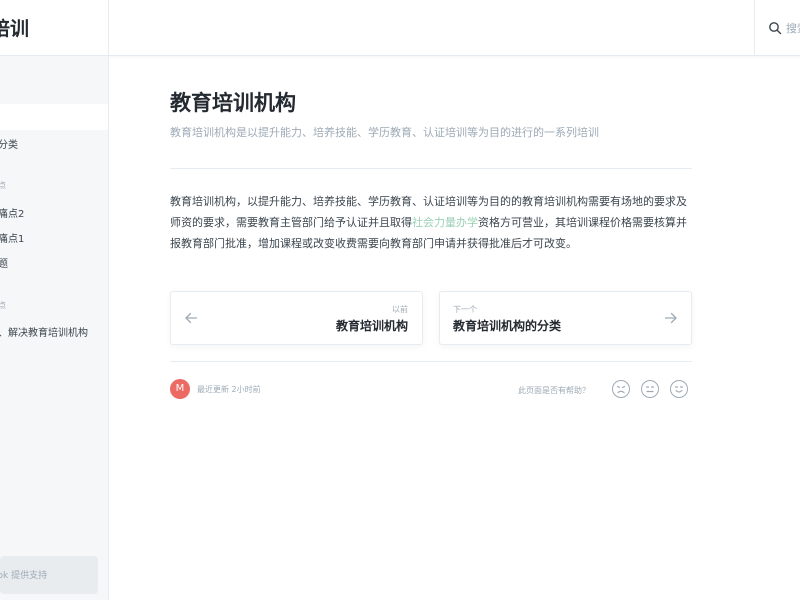  Describe the element at coordinates (384, 132) in the screenshot. I see `page-subtitle: 教育培训机构是以提升能力、培养技能、学历教育、认证培训等为目的进行的一系列培训` at that location.